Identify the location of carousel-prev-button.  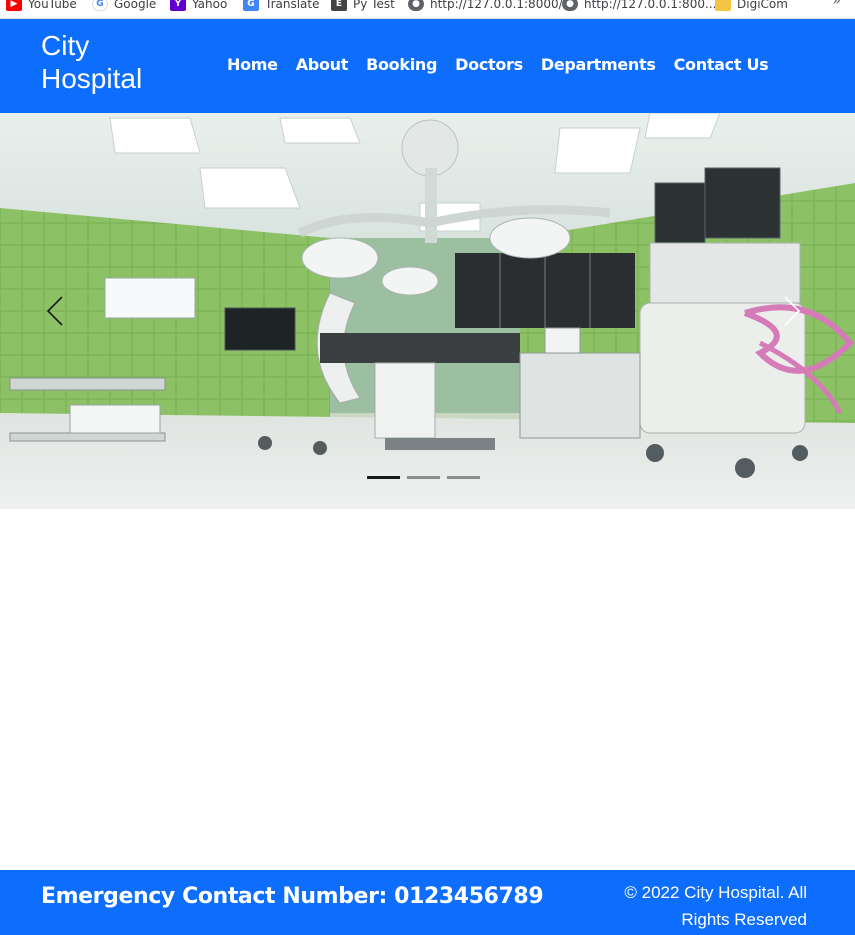
(56, 313).